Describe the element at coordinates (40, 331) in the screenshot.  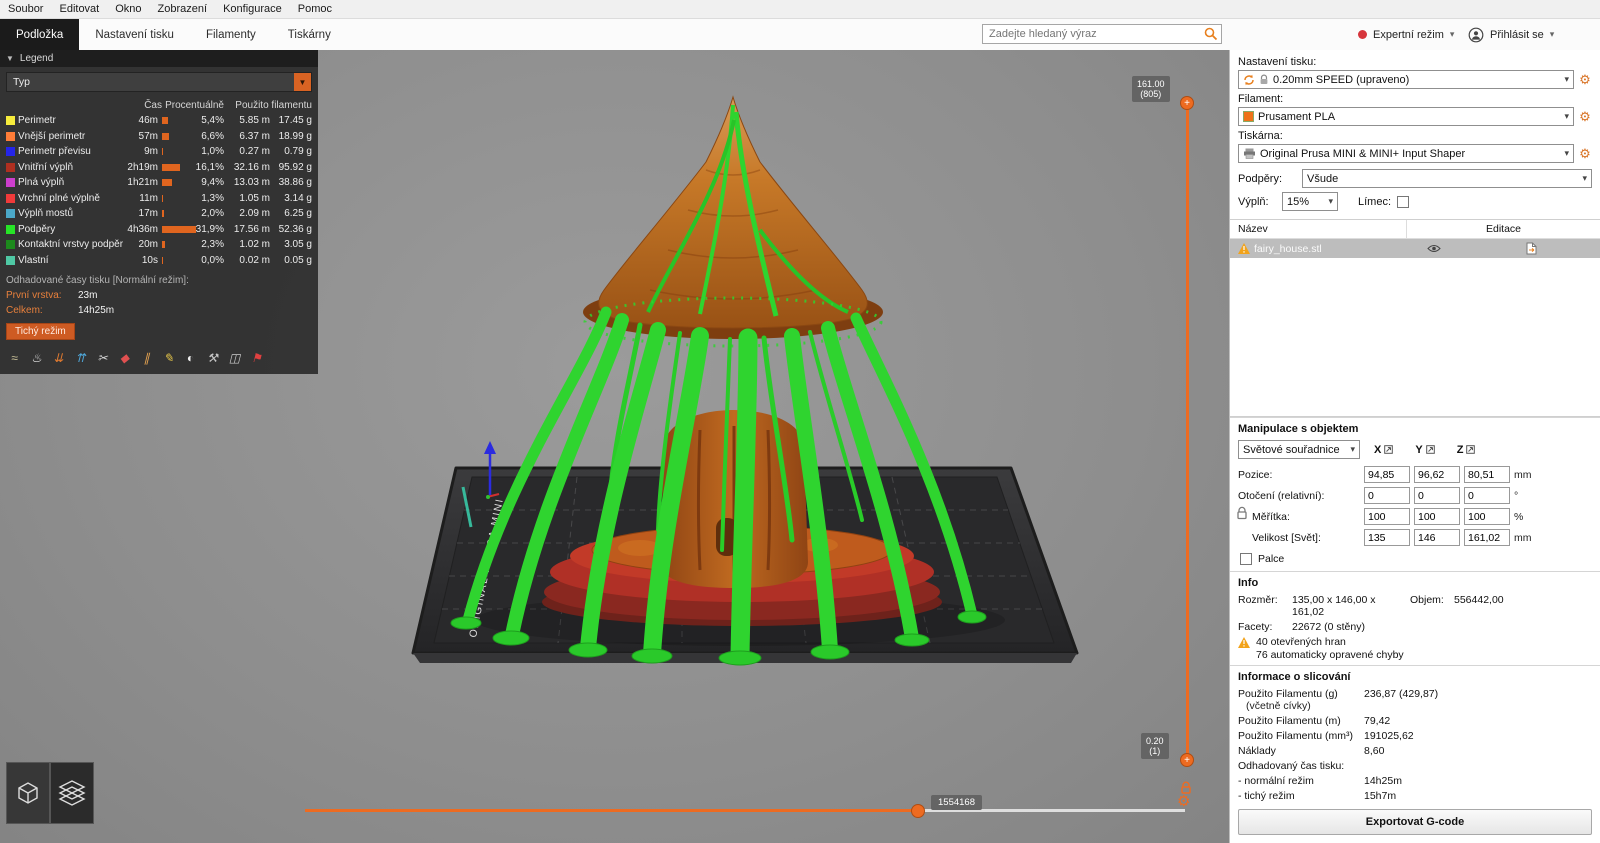
I see `stealth-mode-button: Tichý režim` at that location.